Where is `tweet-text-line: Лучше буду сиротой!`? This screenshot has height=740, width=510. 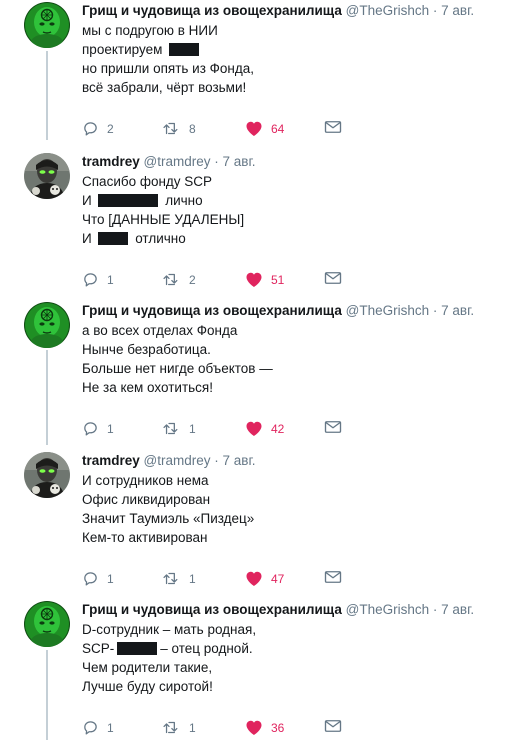
tweet-text-line: Лучше буду сиротой! is located at coordinates (288, 686).